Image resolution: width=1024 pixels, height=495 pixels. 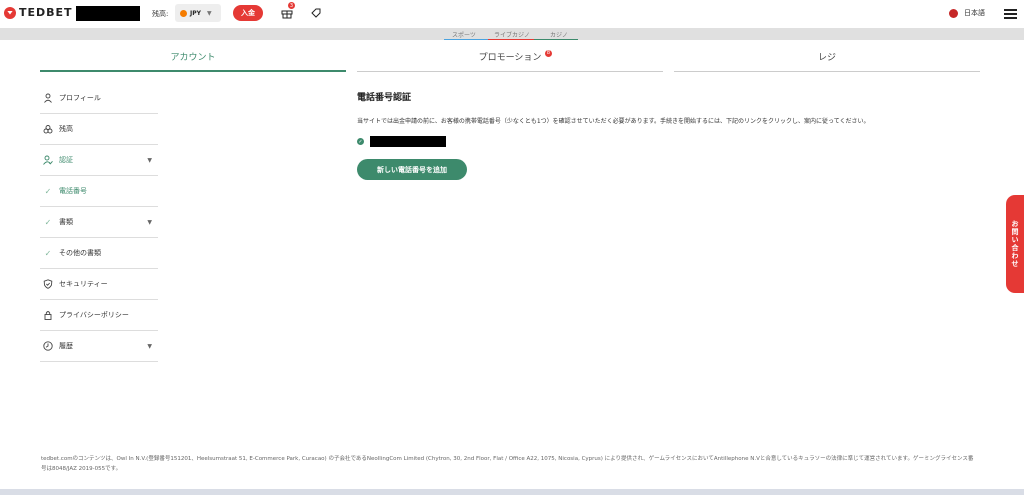 I want to click on tab-promotion-label: プロモーション, so click(x=510, y=58).